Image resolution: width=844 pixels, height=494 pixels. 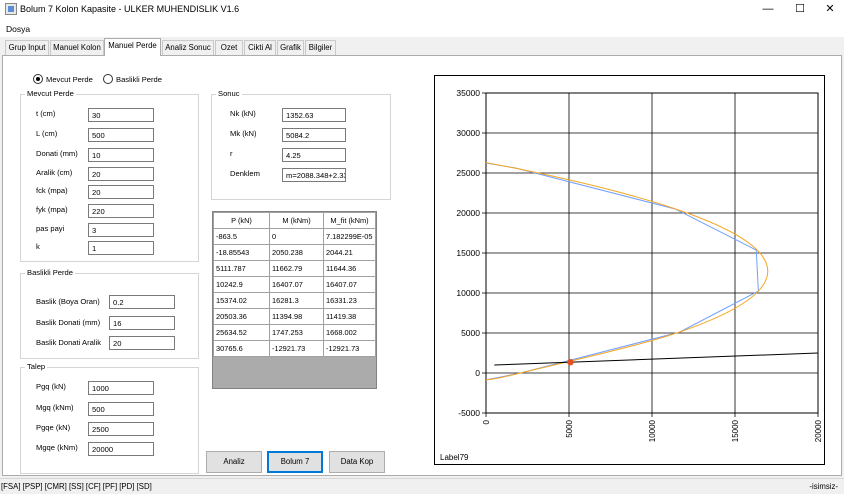 I want to click on cell: 11662.79, so click(x=296, y=268).